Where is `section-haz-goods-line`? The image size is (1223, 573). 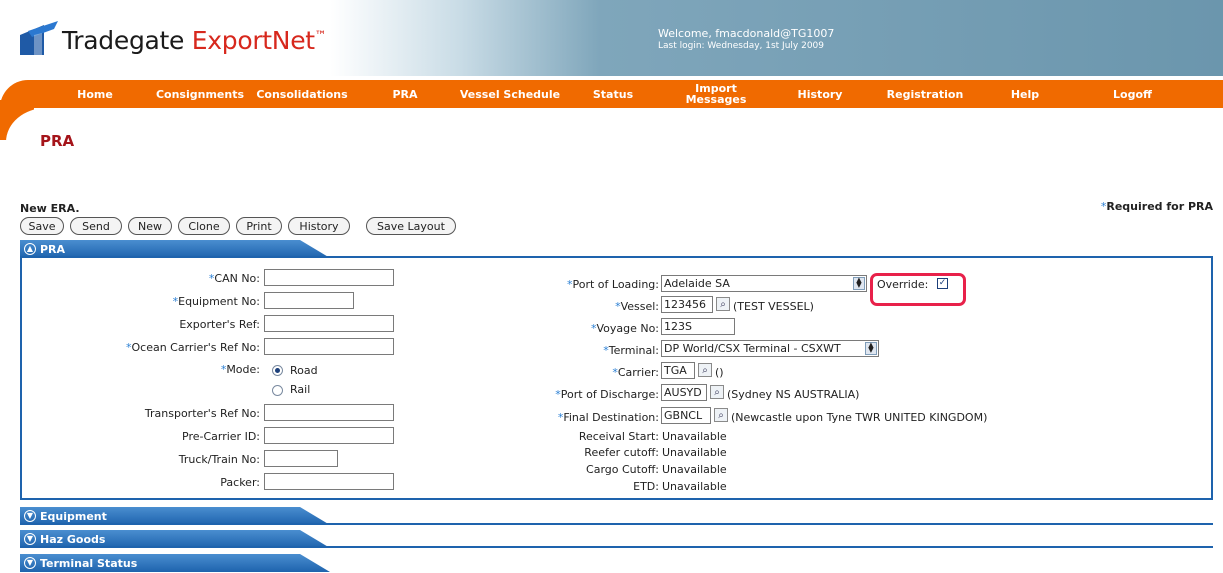 section-haz-goods-line is located at coordinates (616, 547).